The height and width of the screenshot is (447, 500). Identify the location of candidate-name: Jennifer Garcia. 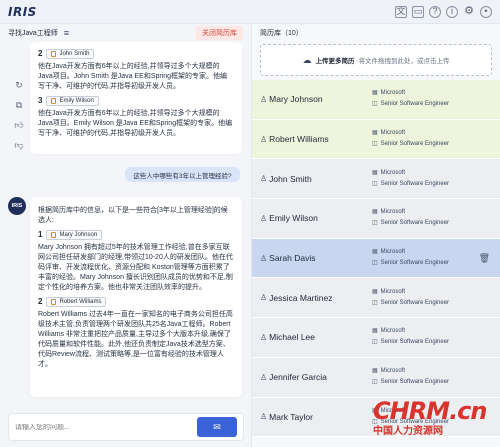
(298, 377).